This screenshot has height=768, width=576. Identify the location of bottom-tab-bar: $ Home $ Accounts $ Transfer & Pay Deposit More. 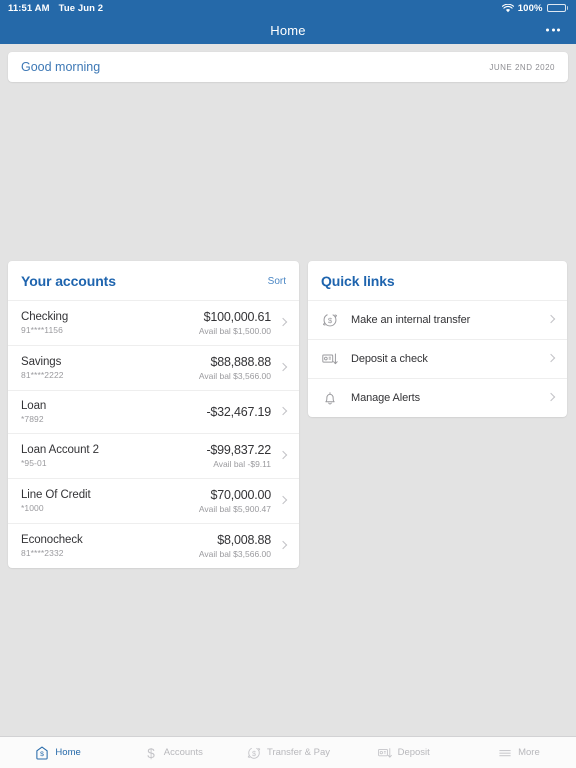
(288, 752).